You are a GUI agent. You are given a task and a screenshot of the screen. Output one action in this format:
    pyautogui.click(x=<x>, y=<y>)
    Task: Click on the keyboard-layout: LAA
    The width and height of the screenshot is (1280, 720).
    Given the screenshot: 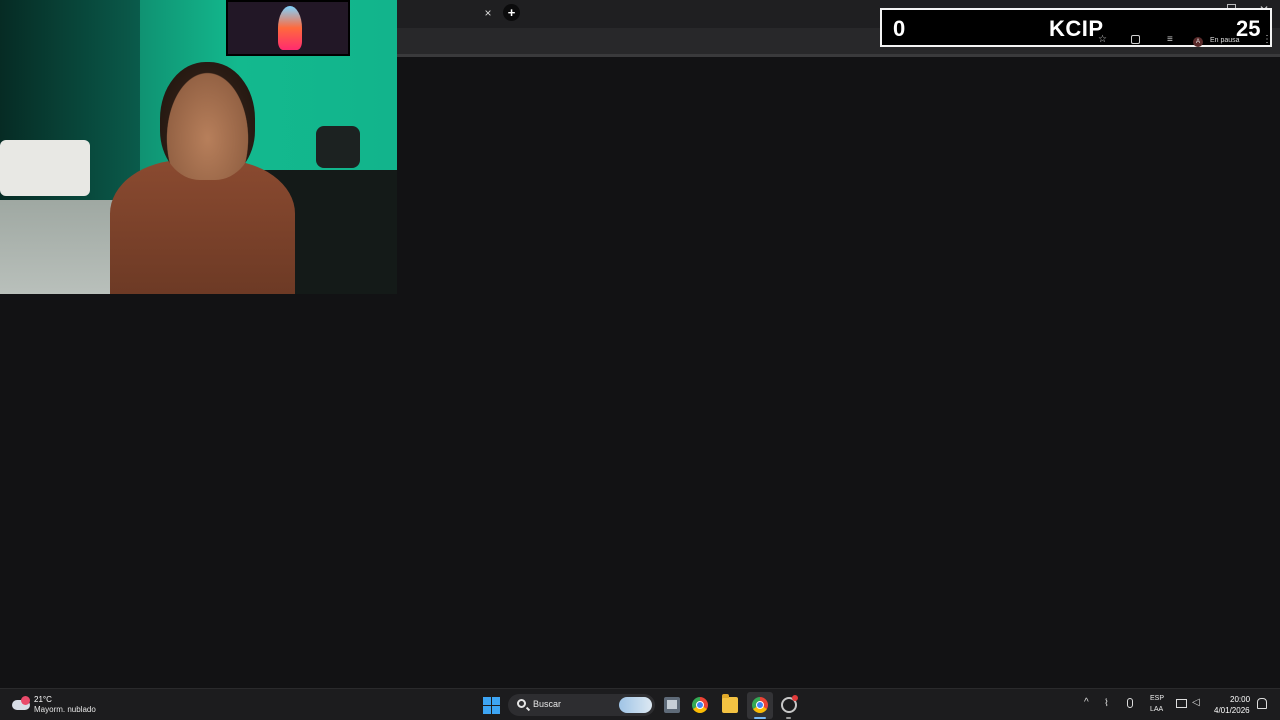 What is the action you would take?
    pyautogui.click(x=1156, y=709)
    